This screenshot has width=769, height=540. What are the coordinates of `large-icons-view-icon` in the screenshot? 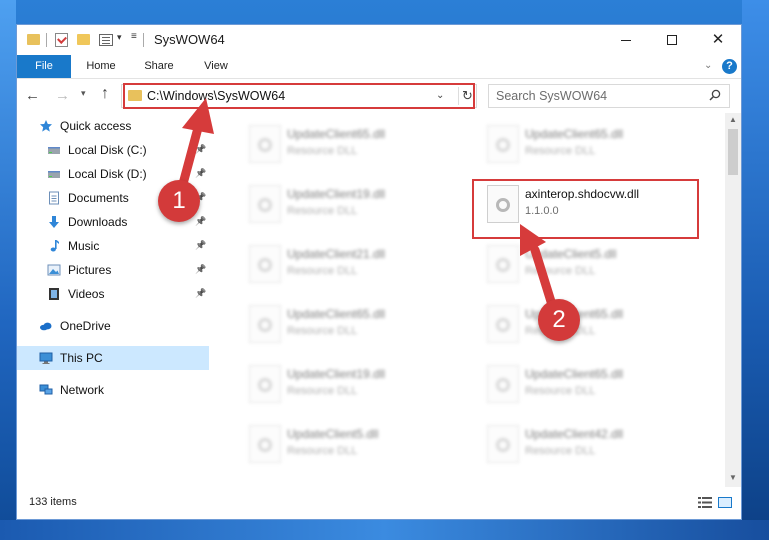 It's located at (725, 502).